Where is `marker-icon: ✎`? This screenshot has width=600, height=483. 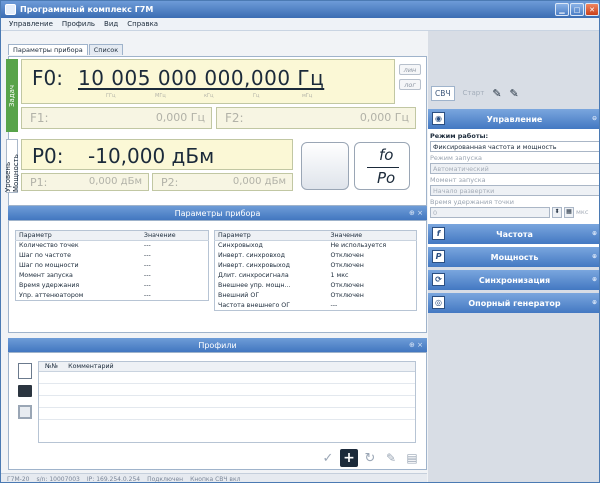 marker-icon: ✎ is located at coordinates (496, 93).